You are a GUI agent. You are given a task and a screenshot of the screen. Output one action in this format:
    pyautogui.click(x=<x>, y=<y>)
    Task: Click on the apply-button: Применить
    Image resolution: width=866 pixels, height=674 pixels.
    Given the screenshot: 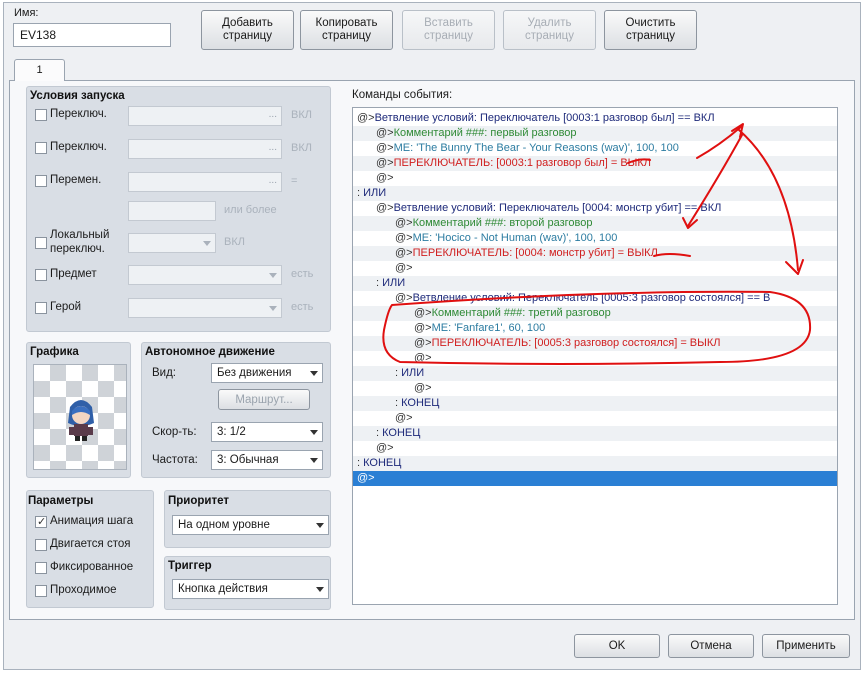 What is the action you would take?
    pyautogui.click(x=806, y=646)
    